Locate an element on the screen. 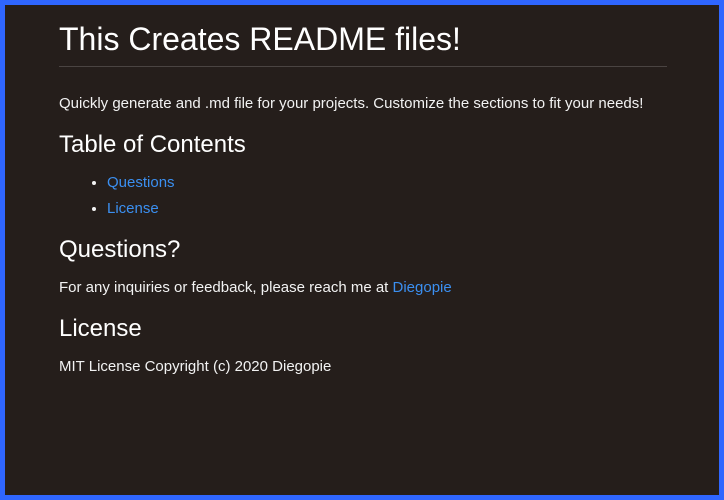 Image resolution: width=724 pixels, height=500 pixels. toc-item-questions: Questions is located at coordinates (387, 183).